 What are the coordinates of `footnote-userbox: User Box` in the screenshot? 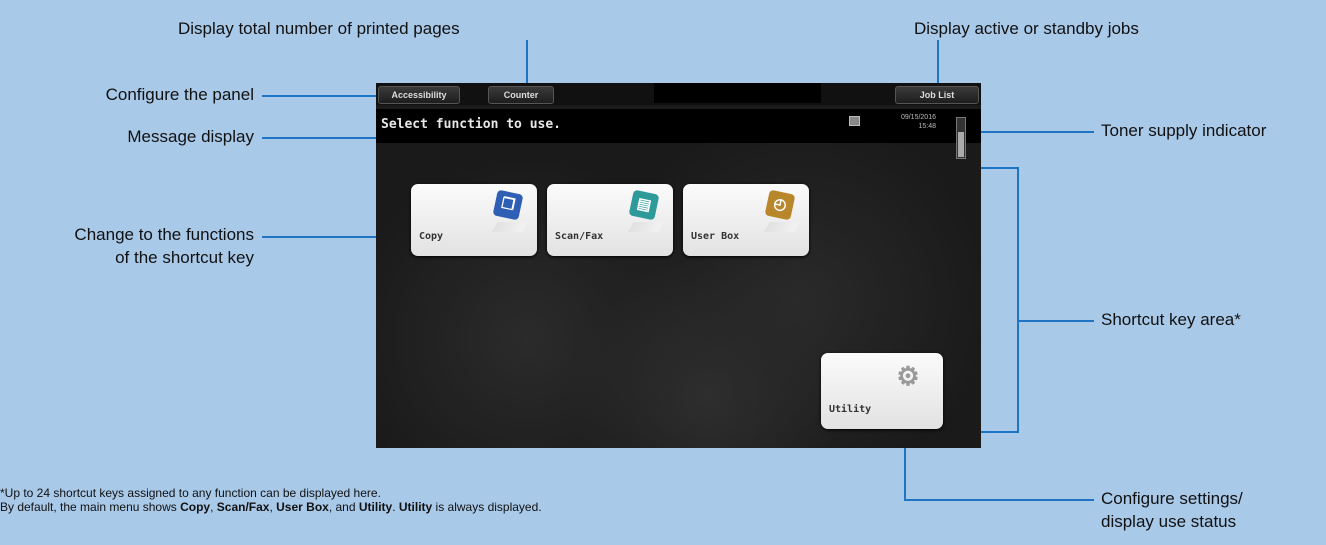 It's located at (302, 507).